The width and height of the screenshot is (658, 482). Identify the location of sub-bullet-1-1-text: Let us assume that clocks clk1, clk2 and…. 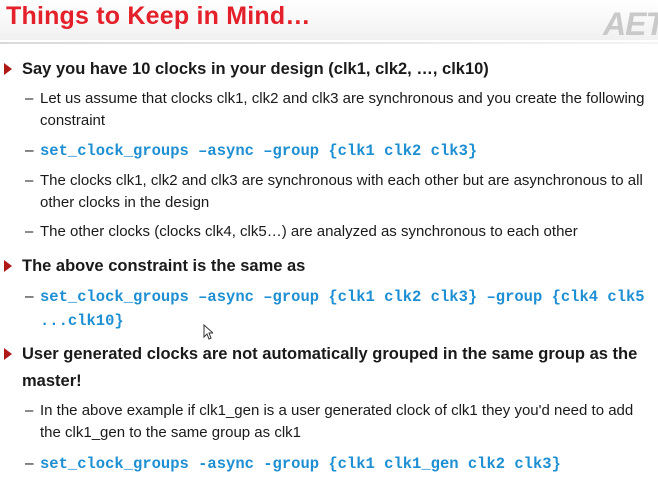
(342, 109).